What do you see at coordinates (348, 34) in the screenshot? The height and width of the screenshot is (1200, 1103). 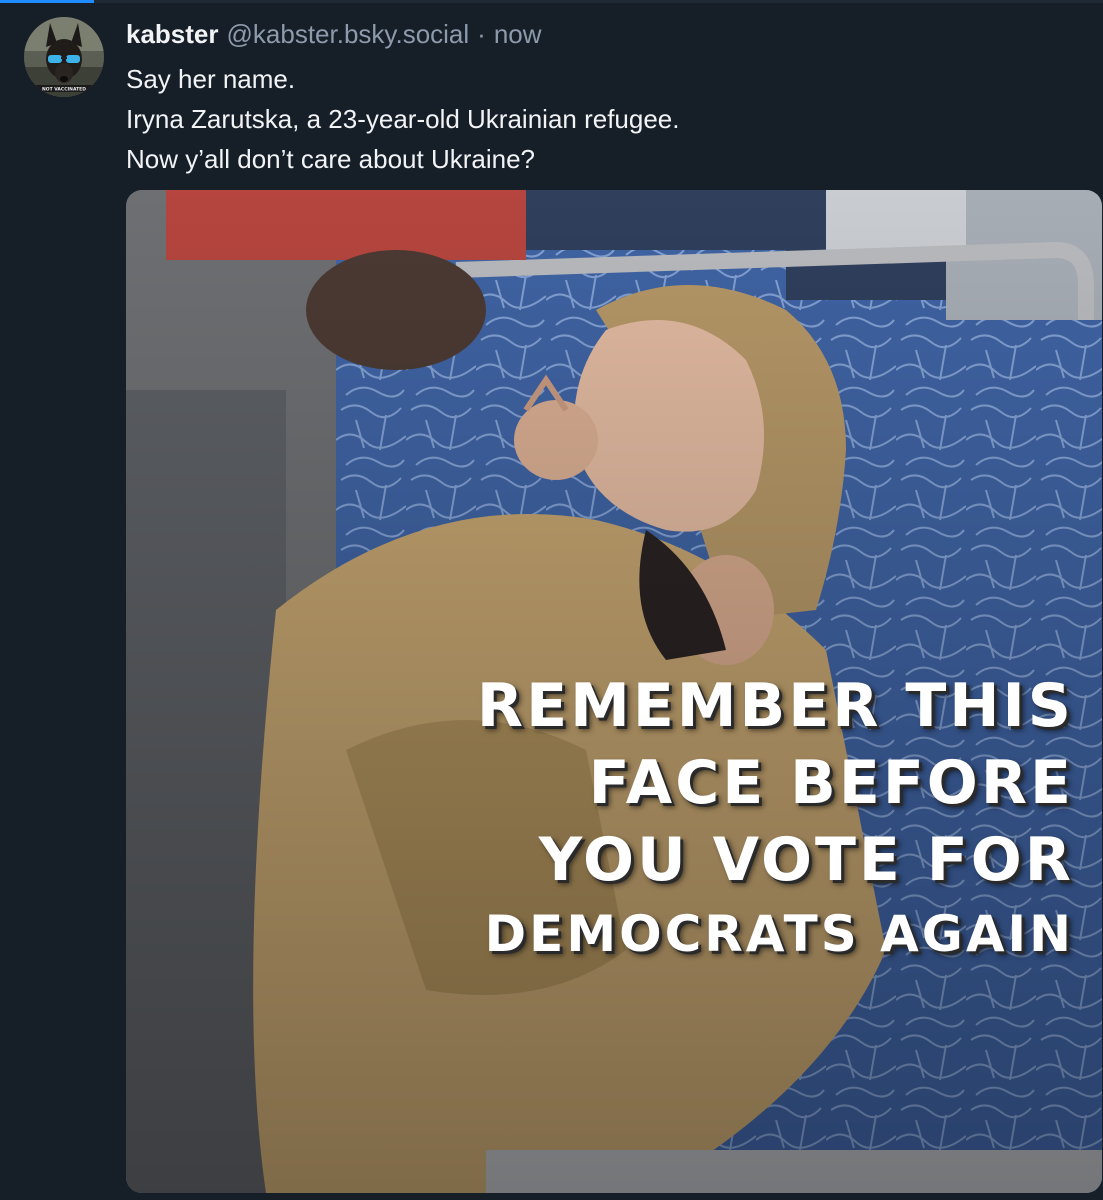 I see `author-handle: @kabster.bsky.social` at bounding box center [348, 34].